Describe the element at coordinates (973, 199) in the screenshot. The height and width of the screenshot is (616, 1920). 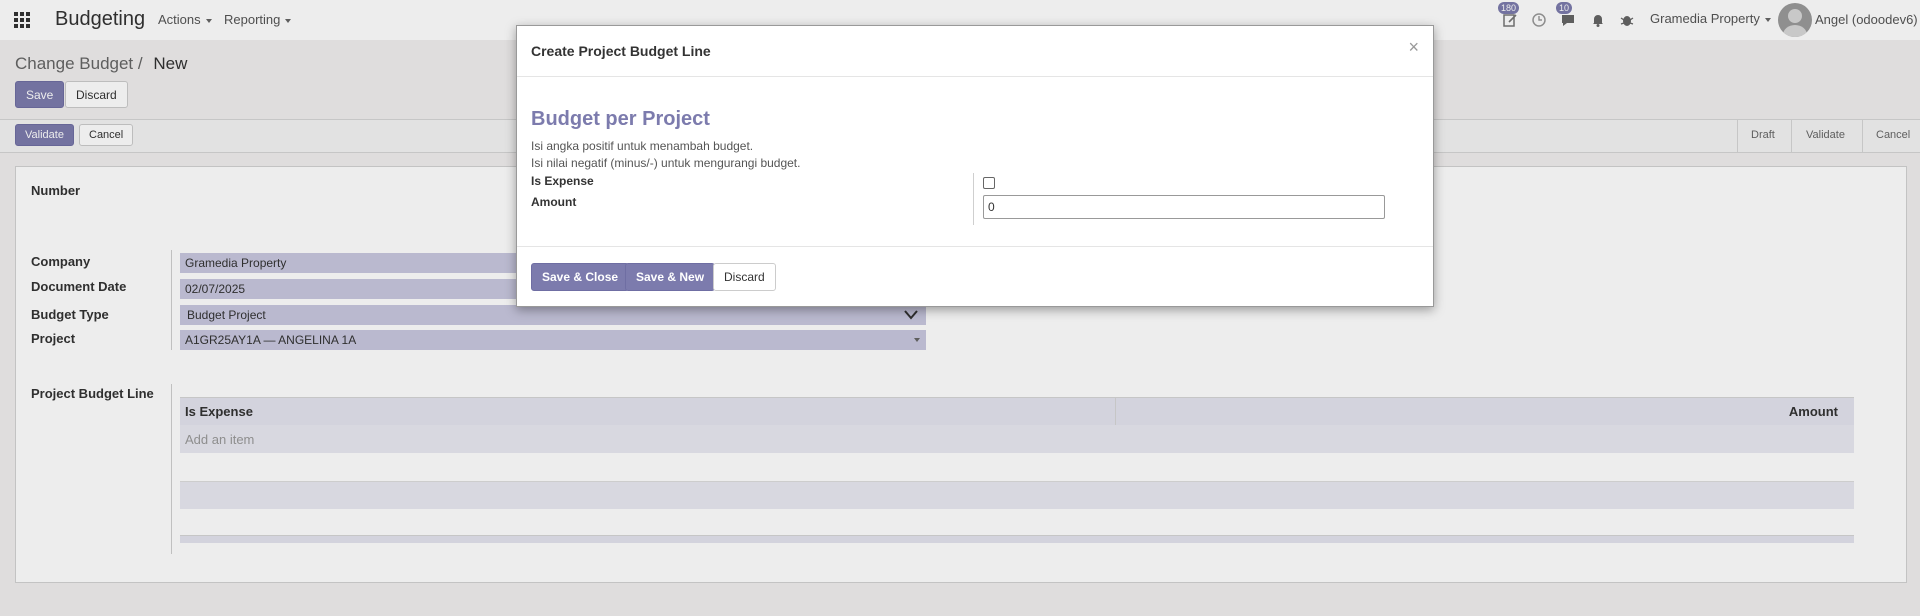
I see `field-divider` at that location.